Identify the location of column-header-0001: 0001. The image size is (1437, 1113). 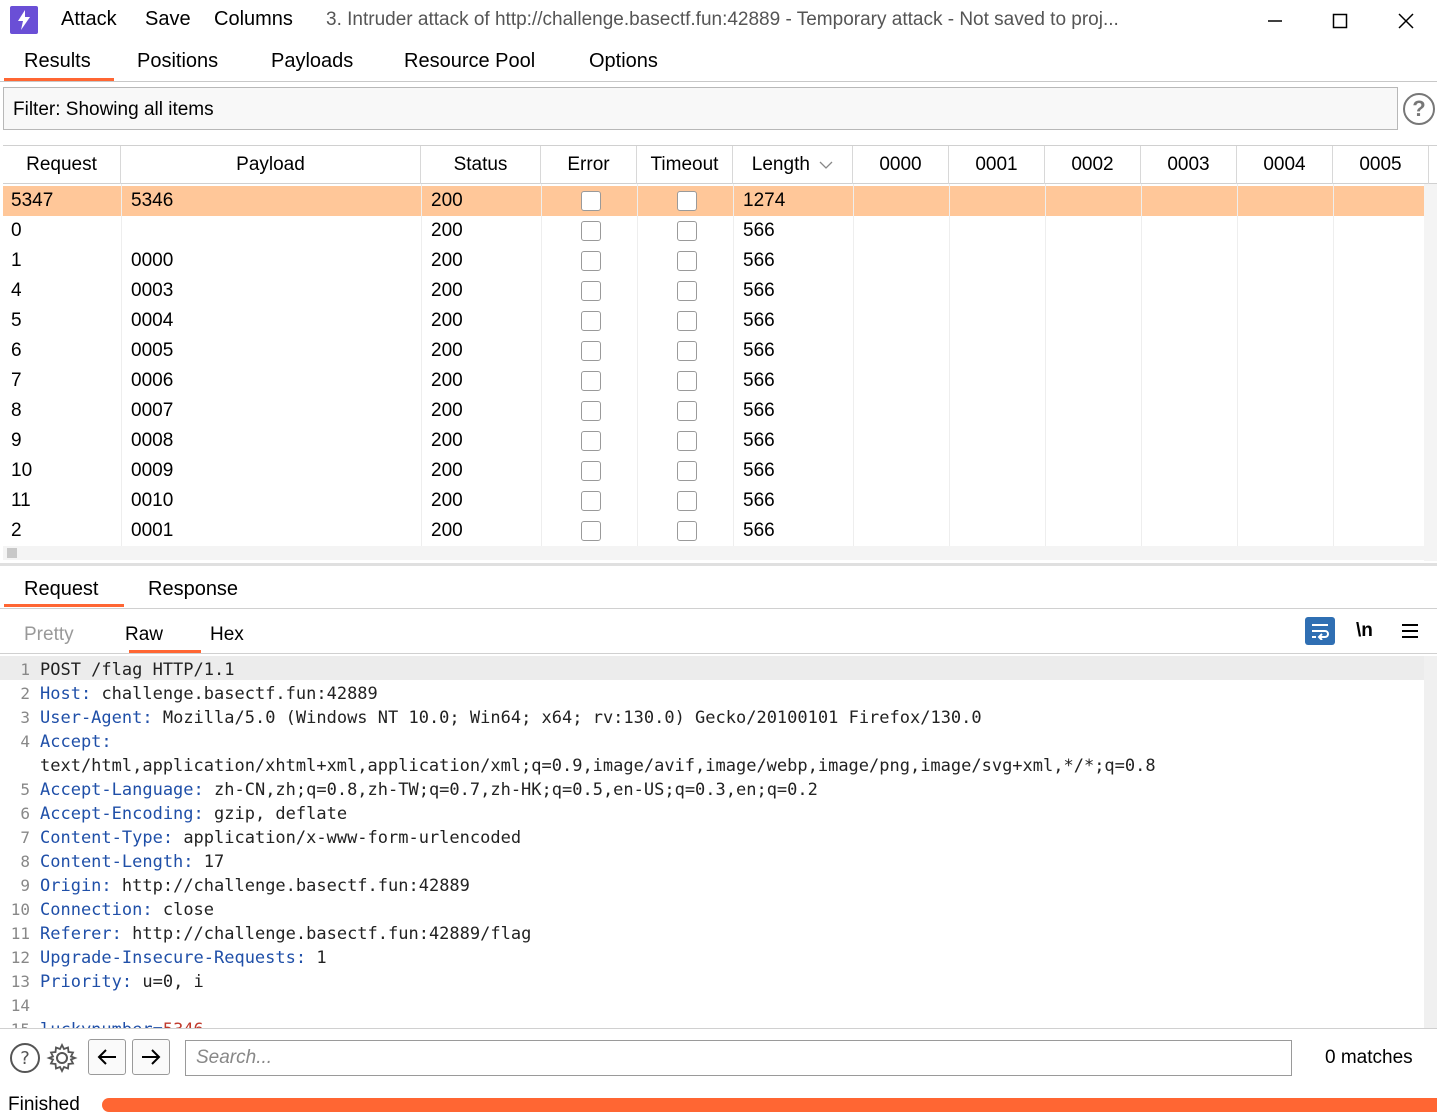
(997, 165).